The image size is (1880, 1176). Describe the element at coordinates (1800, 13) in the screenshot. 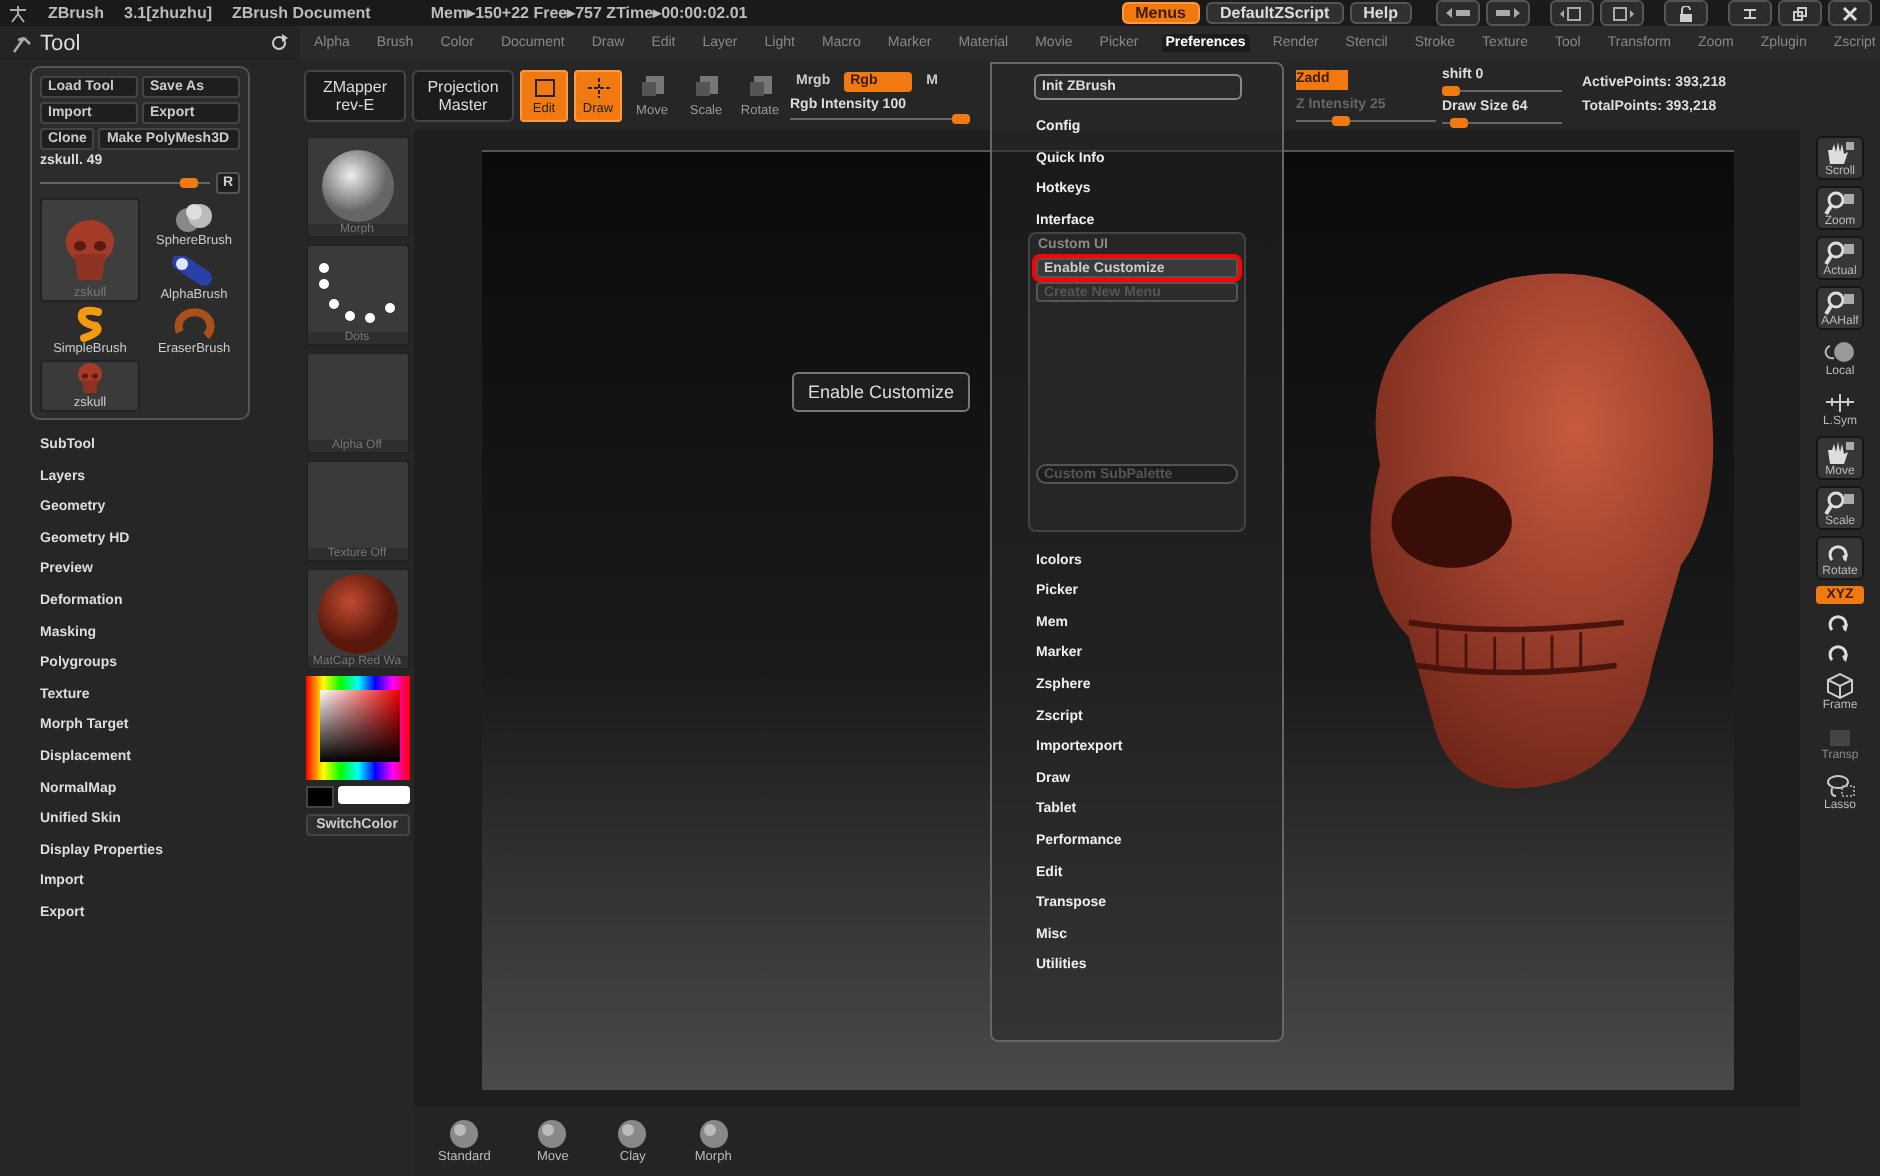

I see `restore-icon` at that location.